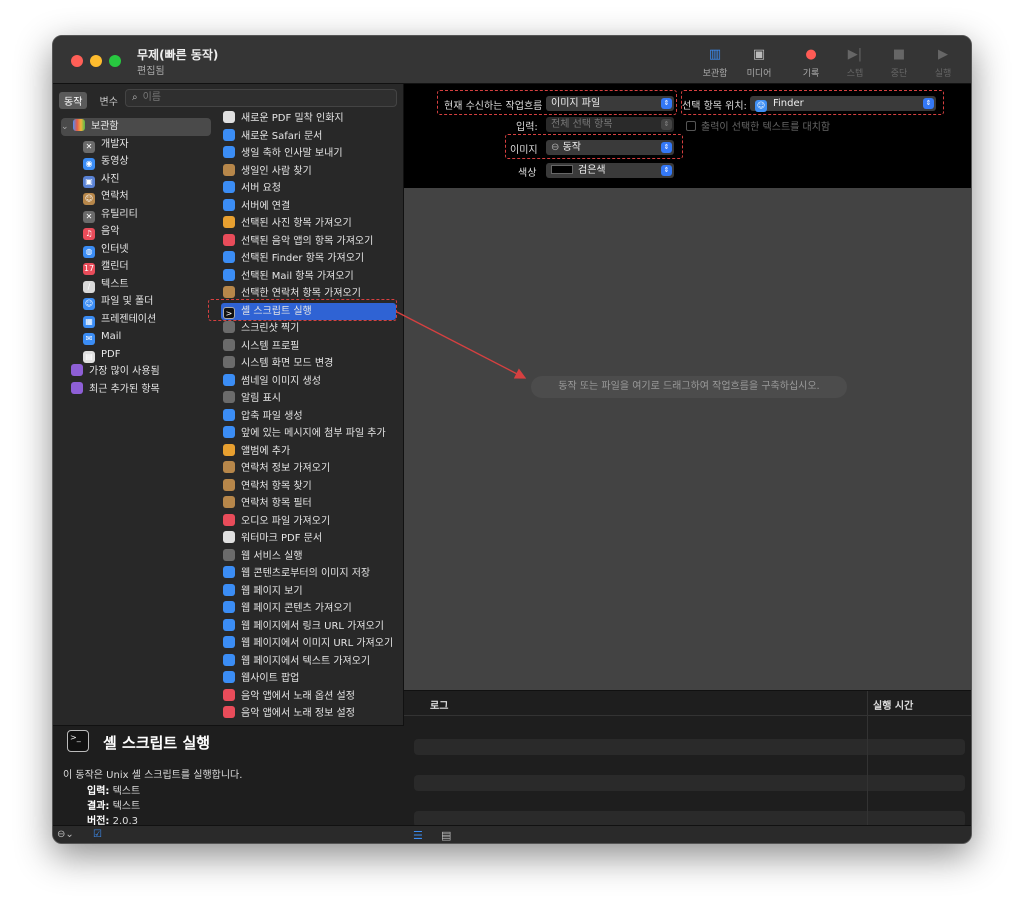  What do you see at coordinates (136, 232) in the screenshot?
I see `library-item-music: ♫ 음악` at bounding box center [136, 232].